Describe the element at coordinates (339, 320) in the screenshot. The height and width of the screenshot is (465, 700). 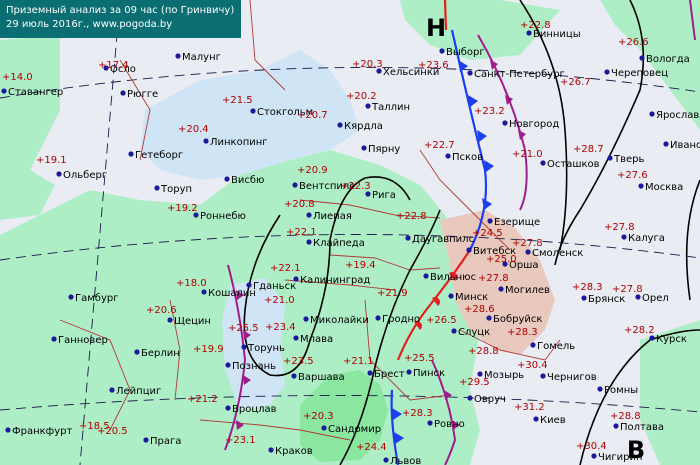
I see `city-label: Миколайки` at that location.